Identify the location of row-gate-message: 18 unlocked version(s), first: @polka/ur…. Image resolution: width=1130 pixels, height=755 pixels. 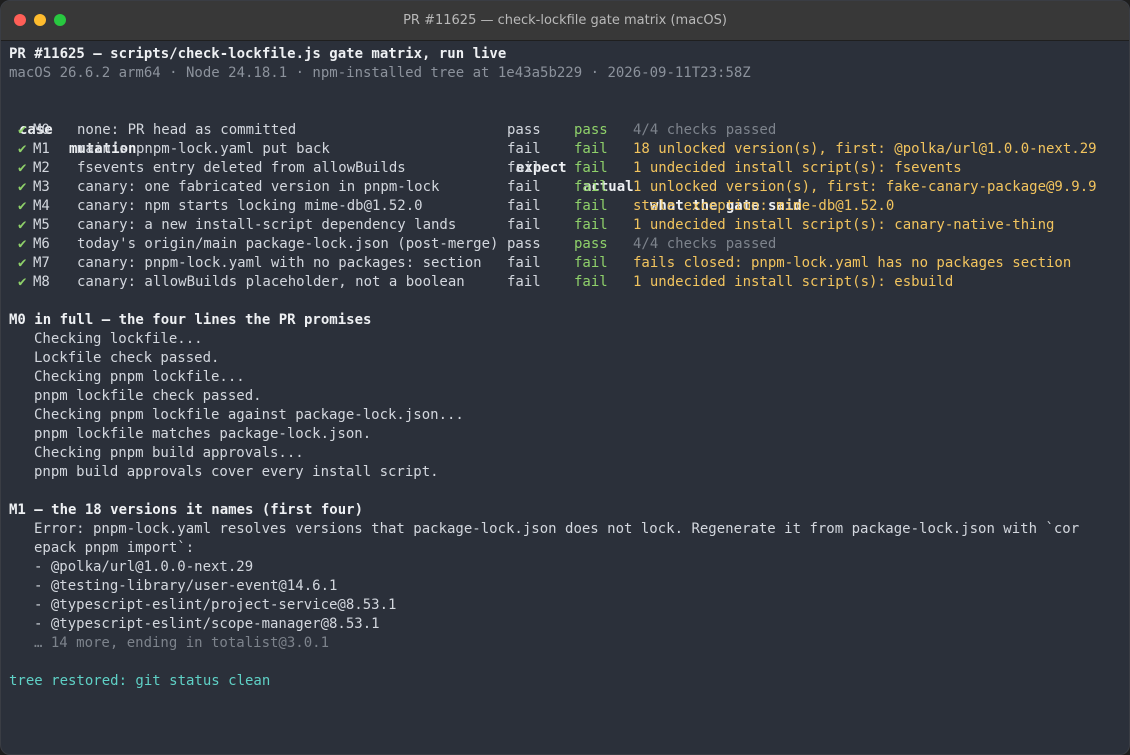
(865, 149).